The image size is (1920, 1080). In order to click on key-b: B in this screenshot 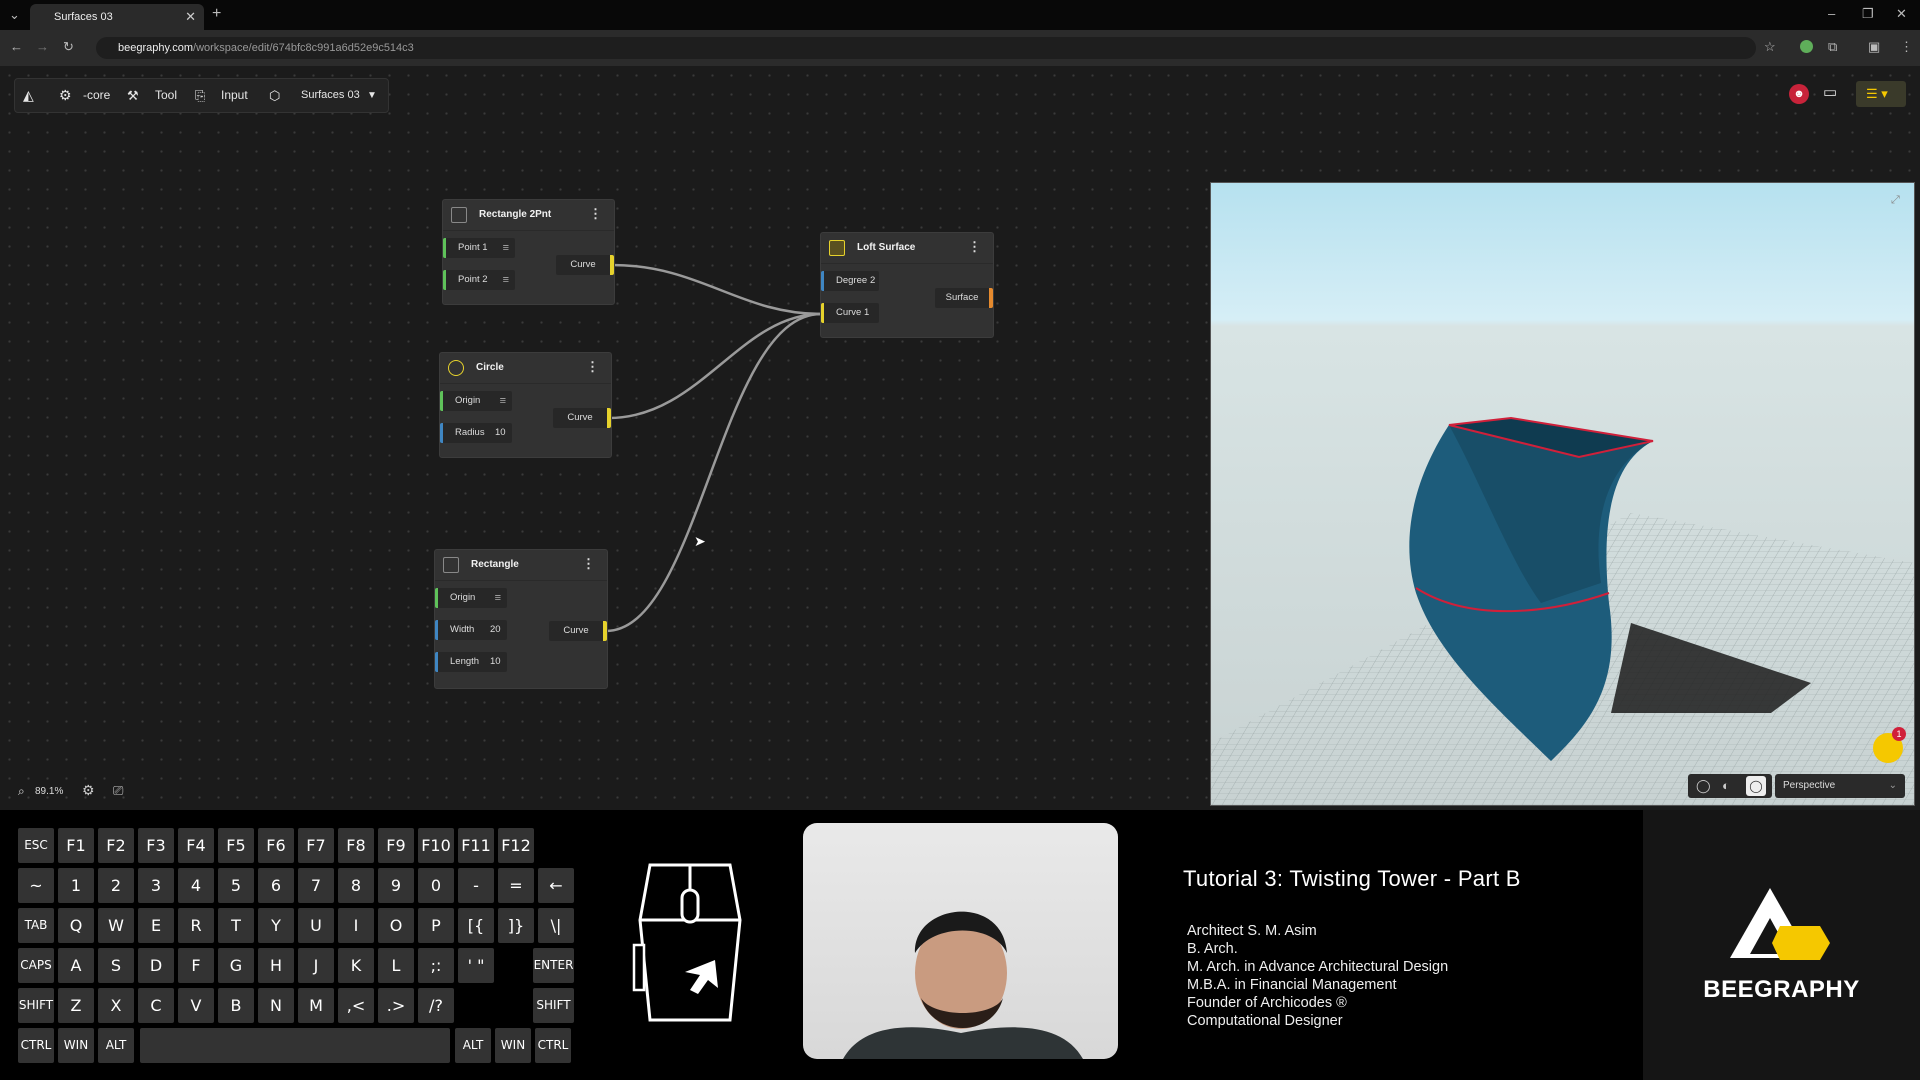, I will do `click(236, 1005)`.